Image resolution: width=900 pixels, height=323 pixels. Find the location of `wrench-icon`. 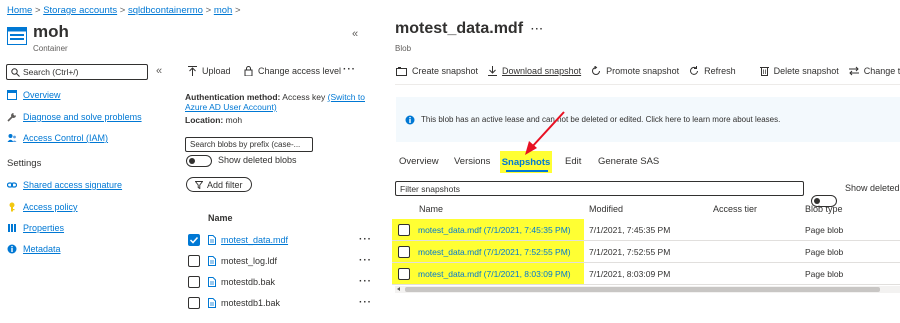

wrench-icon is located at coordinates (12, 117).